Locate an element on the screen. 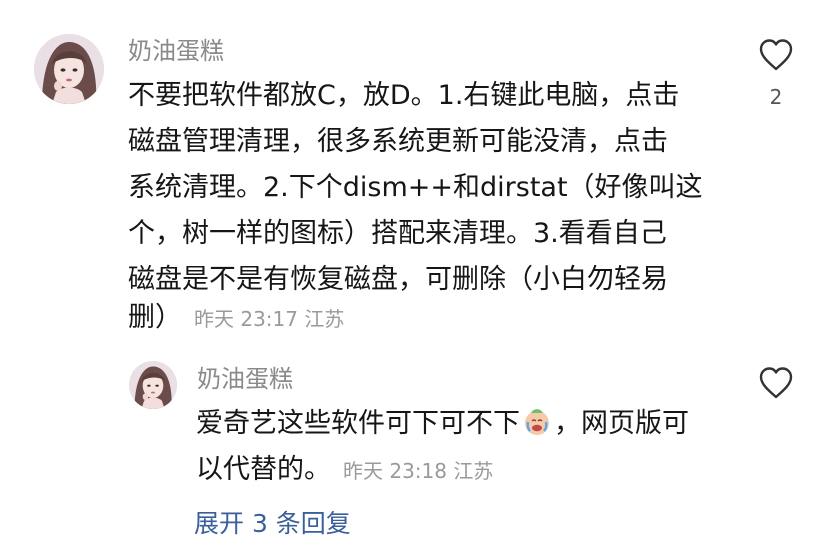 The width and height of the screenshot is (828, 554). comment-text-line-last: 删） 昨天 23:17 江苏 is located at coordinates (236, 318).